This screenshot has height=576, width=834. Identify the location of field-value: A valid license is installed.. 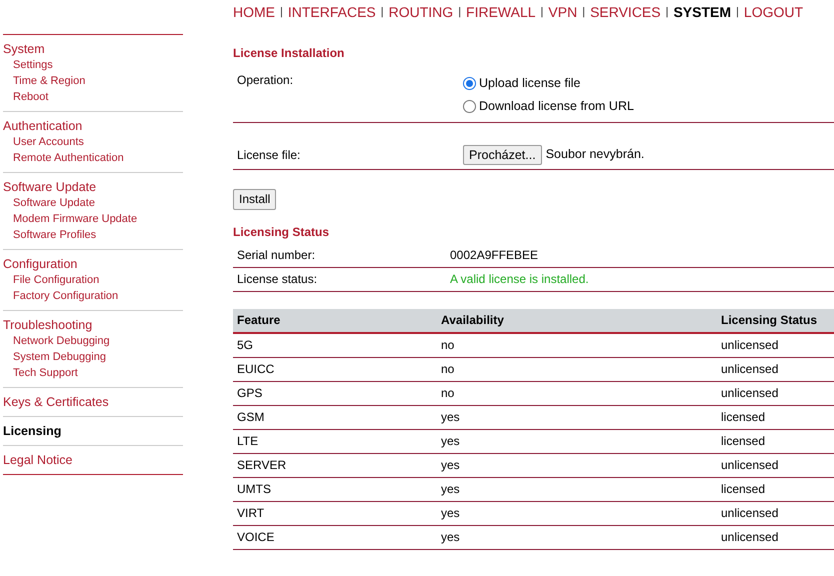
(519, 279).